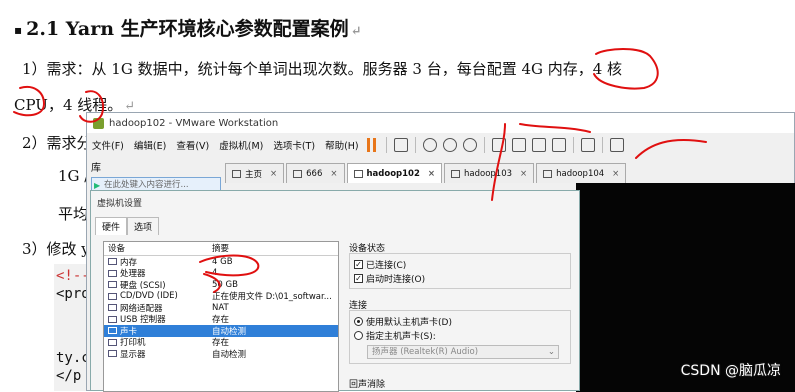 Image resolution: width=795 pixels, height=392 pixels. What do you see at coordinates (98, 123) in the screenshot?
I see `vmware-logo-icon` at bounding box center [98, 123].